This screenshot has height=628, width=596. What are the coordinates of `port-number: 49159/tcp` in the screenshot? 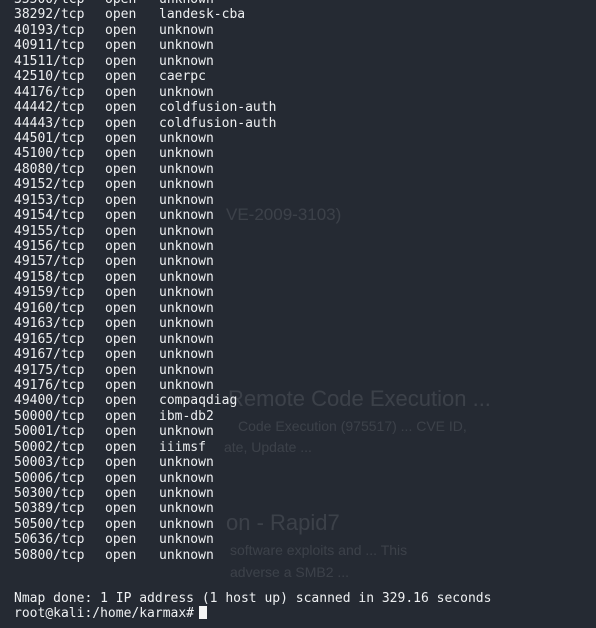 It's located at (49, 293).